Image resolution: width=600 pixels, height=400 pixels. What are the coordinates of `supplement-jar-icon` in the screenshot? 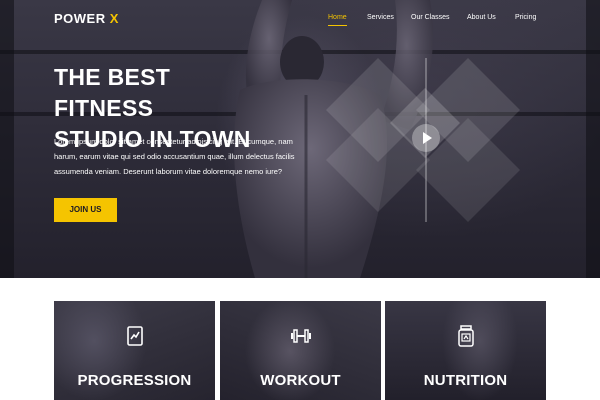 It's located at (466, 336).